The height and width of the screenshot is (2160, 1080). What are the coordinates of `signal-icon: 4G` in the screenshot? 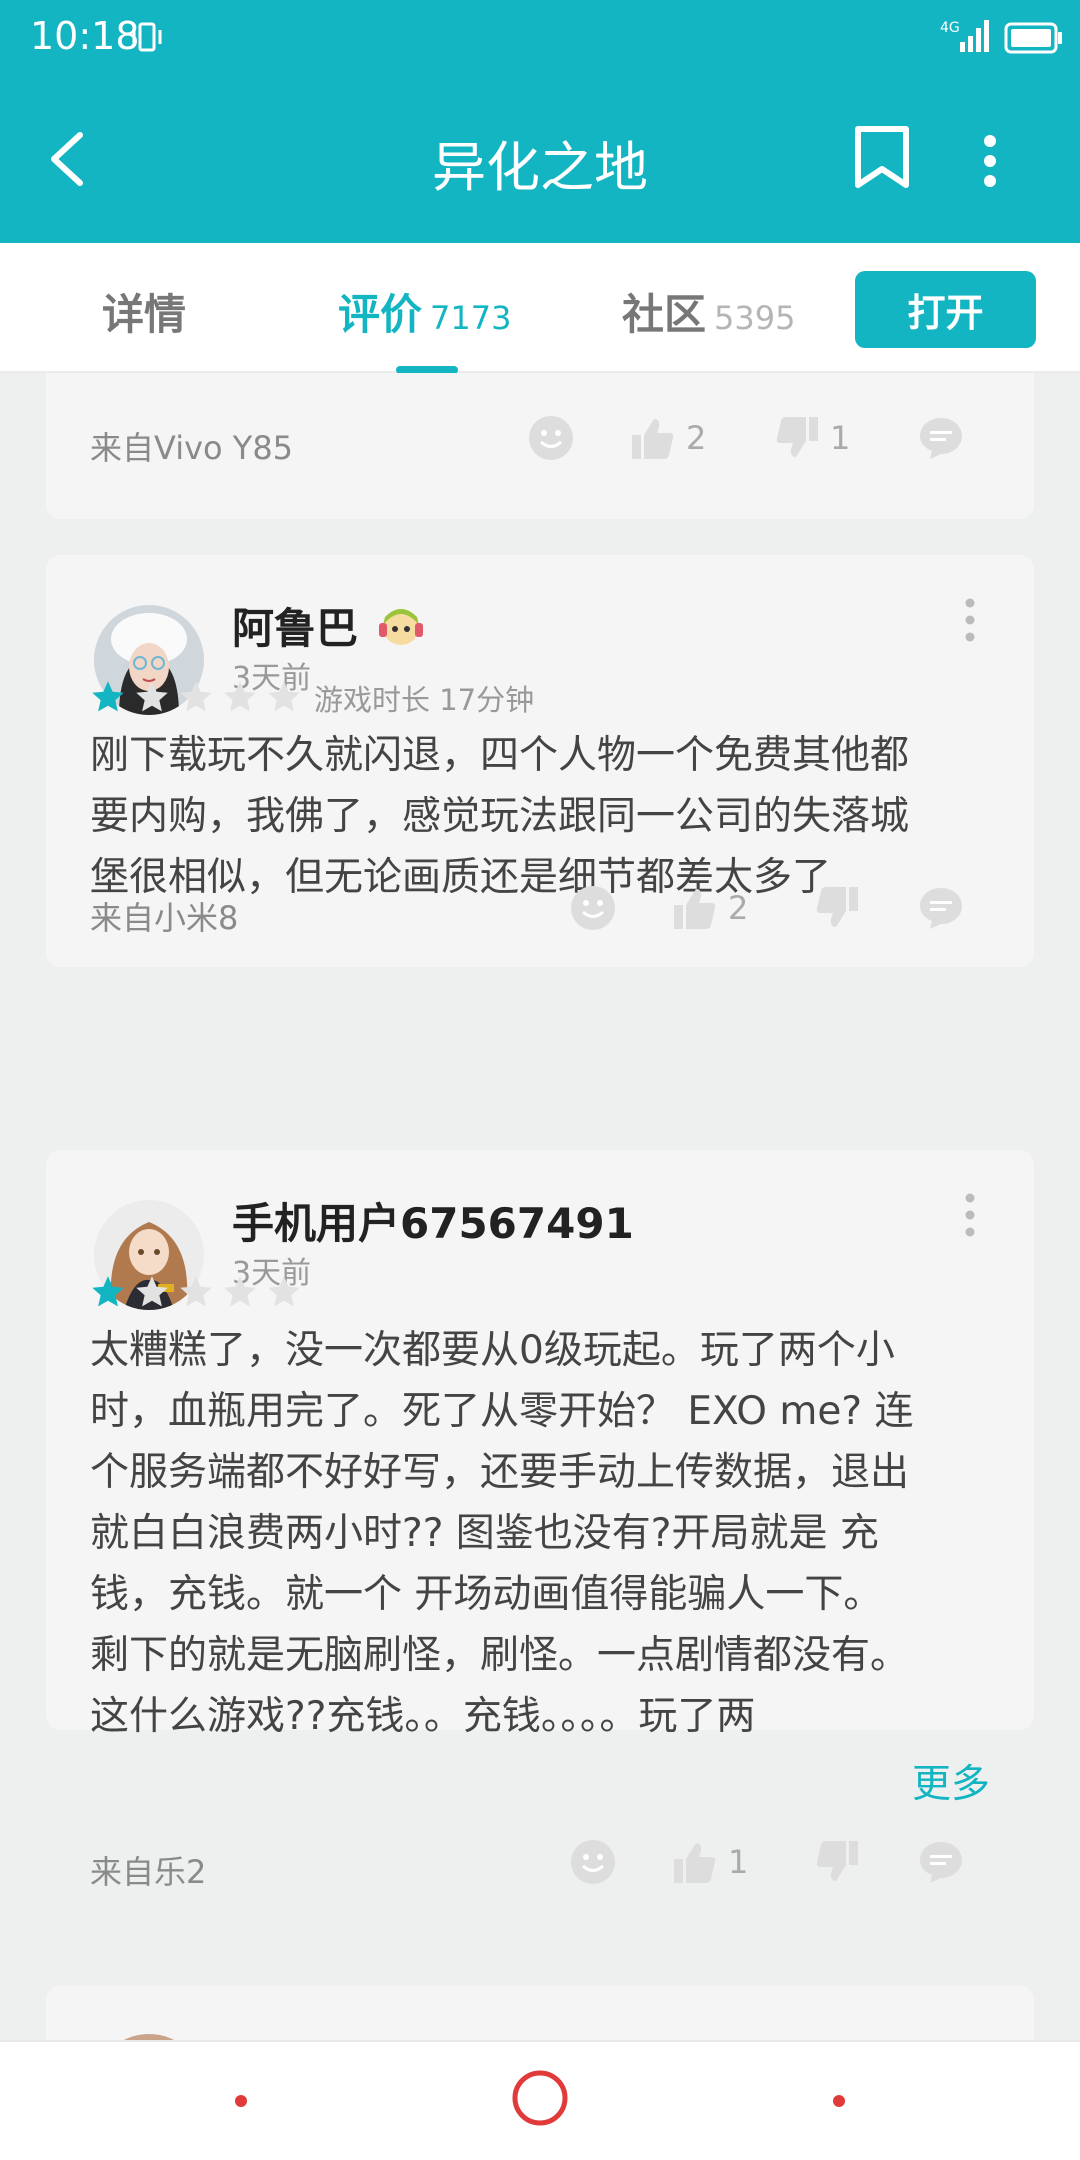 It's located at (966, 38).